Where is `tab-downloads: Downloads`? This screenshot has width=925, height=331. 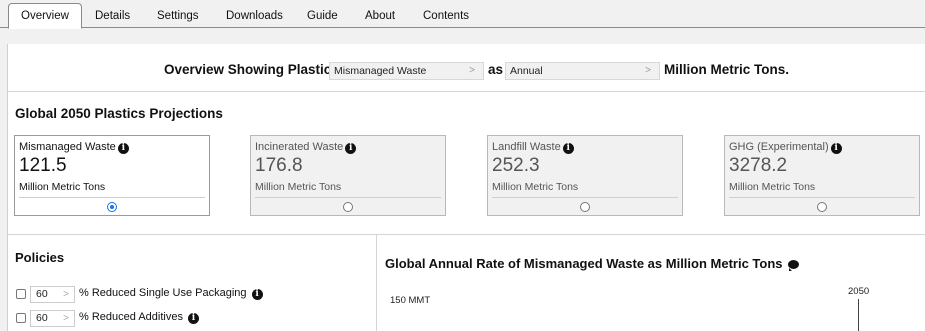 tab-downloads: Downloads is located at coordinates (254, 16).